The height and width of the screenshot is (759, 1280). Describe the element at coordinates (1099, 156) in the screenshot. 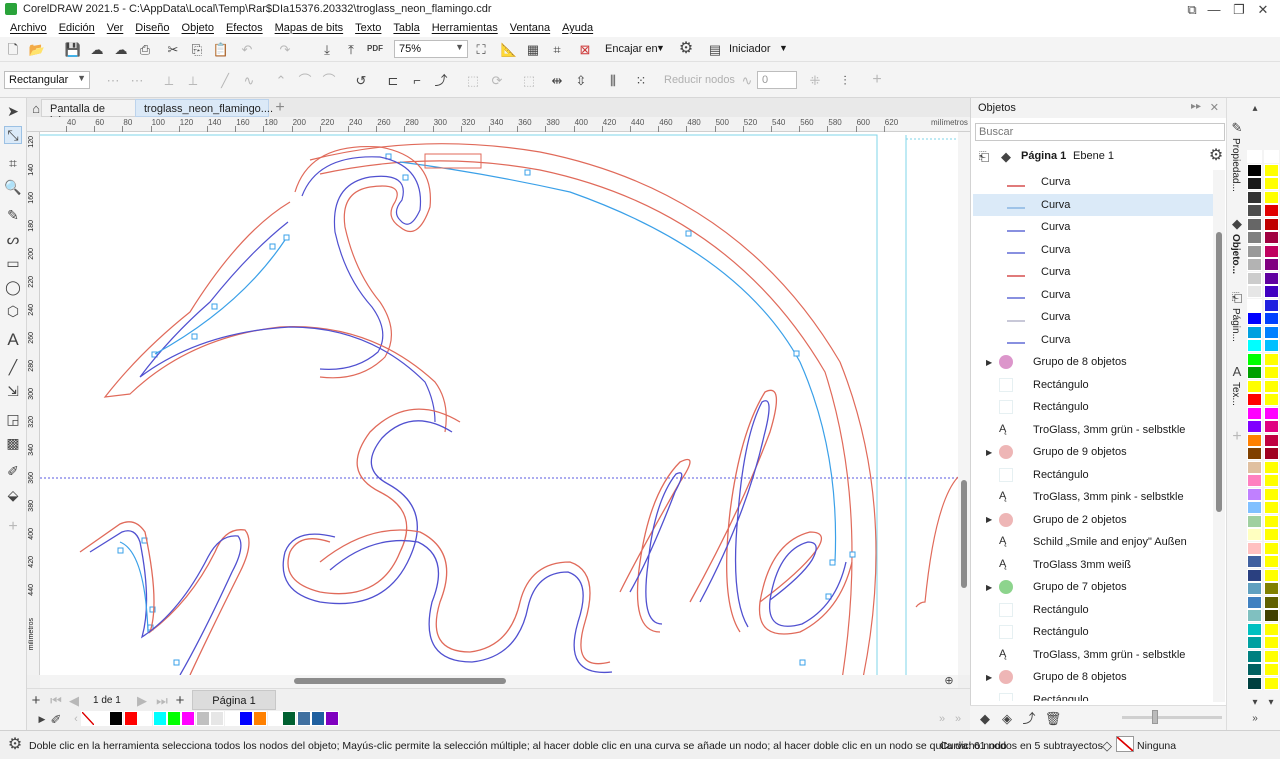

I see `objects-page-header: ⎗ ◆ Página 1 Ebene 1 ⚙` at that location.